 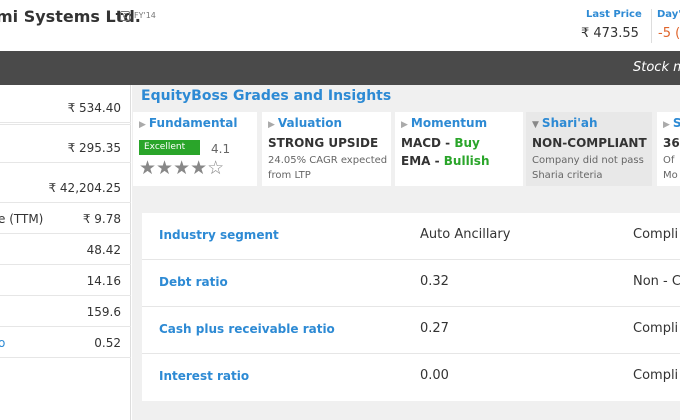 What do you see at coordinates (65, 280) in the screenshot?
I see `metric-row: 14.16` at bounding box center [65, 280].